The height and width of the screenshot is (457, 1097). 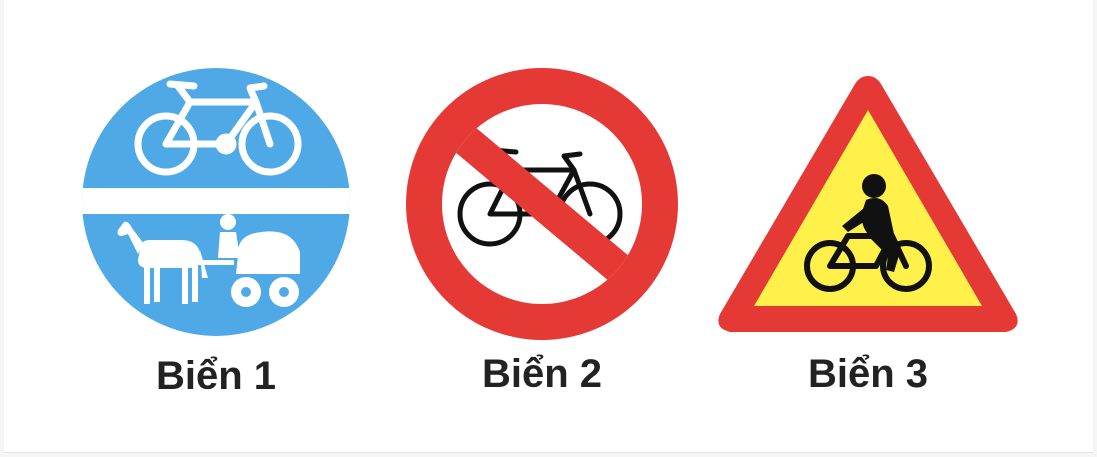 I want to click on sign-3-caption: Biển 3, so click(x=868, y=374).